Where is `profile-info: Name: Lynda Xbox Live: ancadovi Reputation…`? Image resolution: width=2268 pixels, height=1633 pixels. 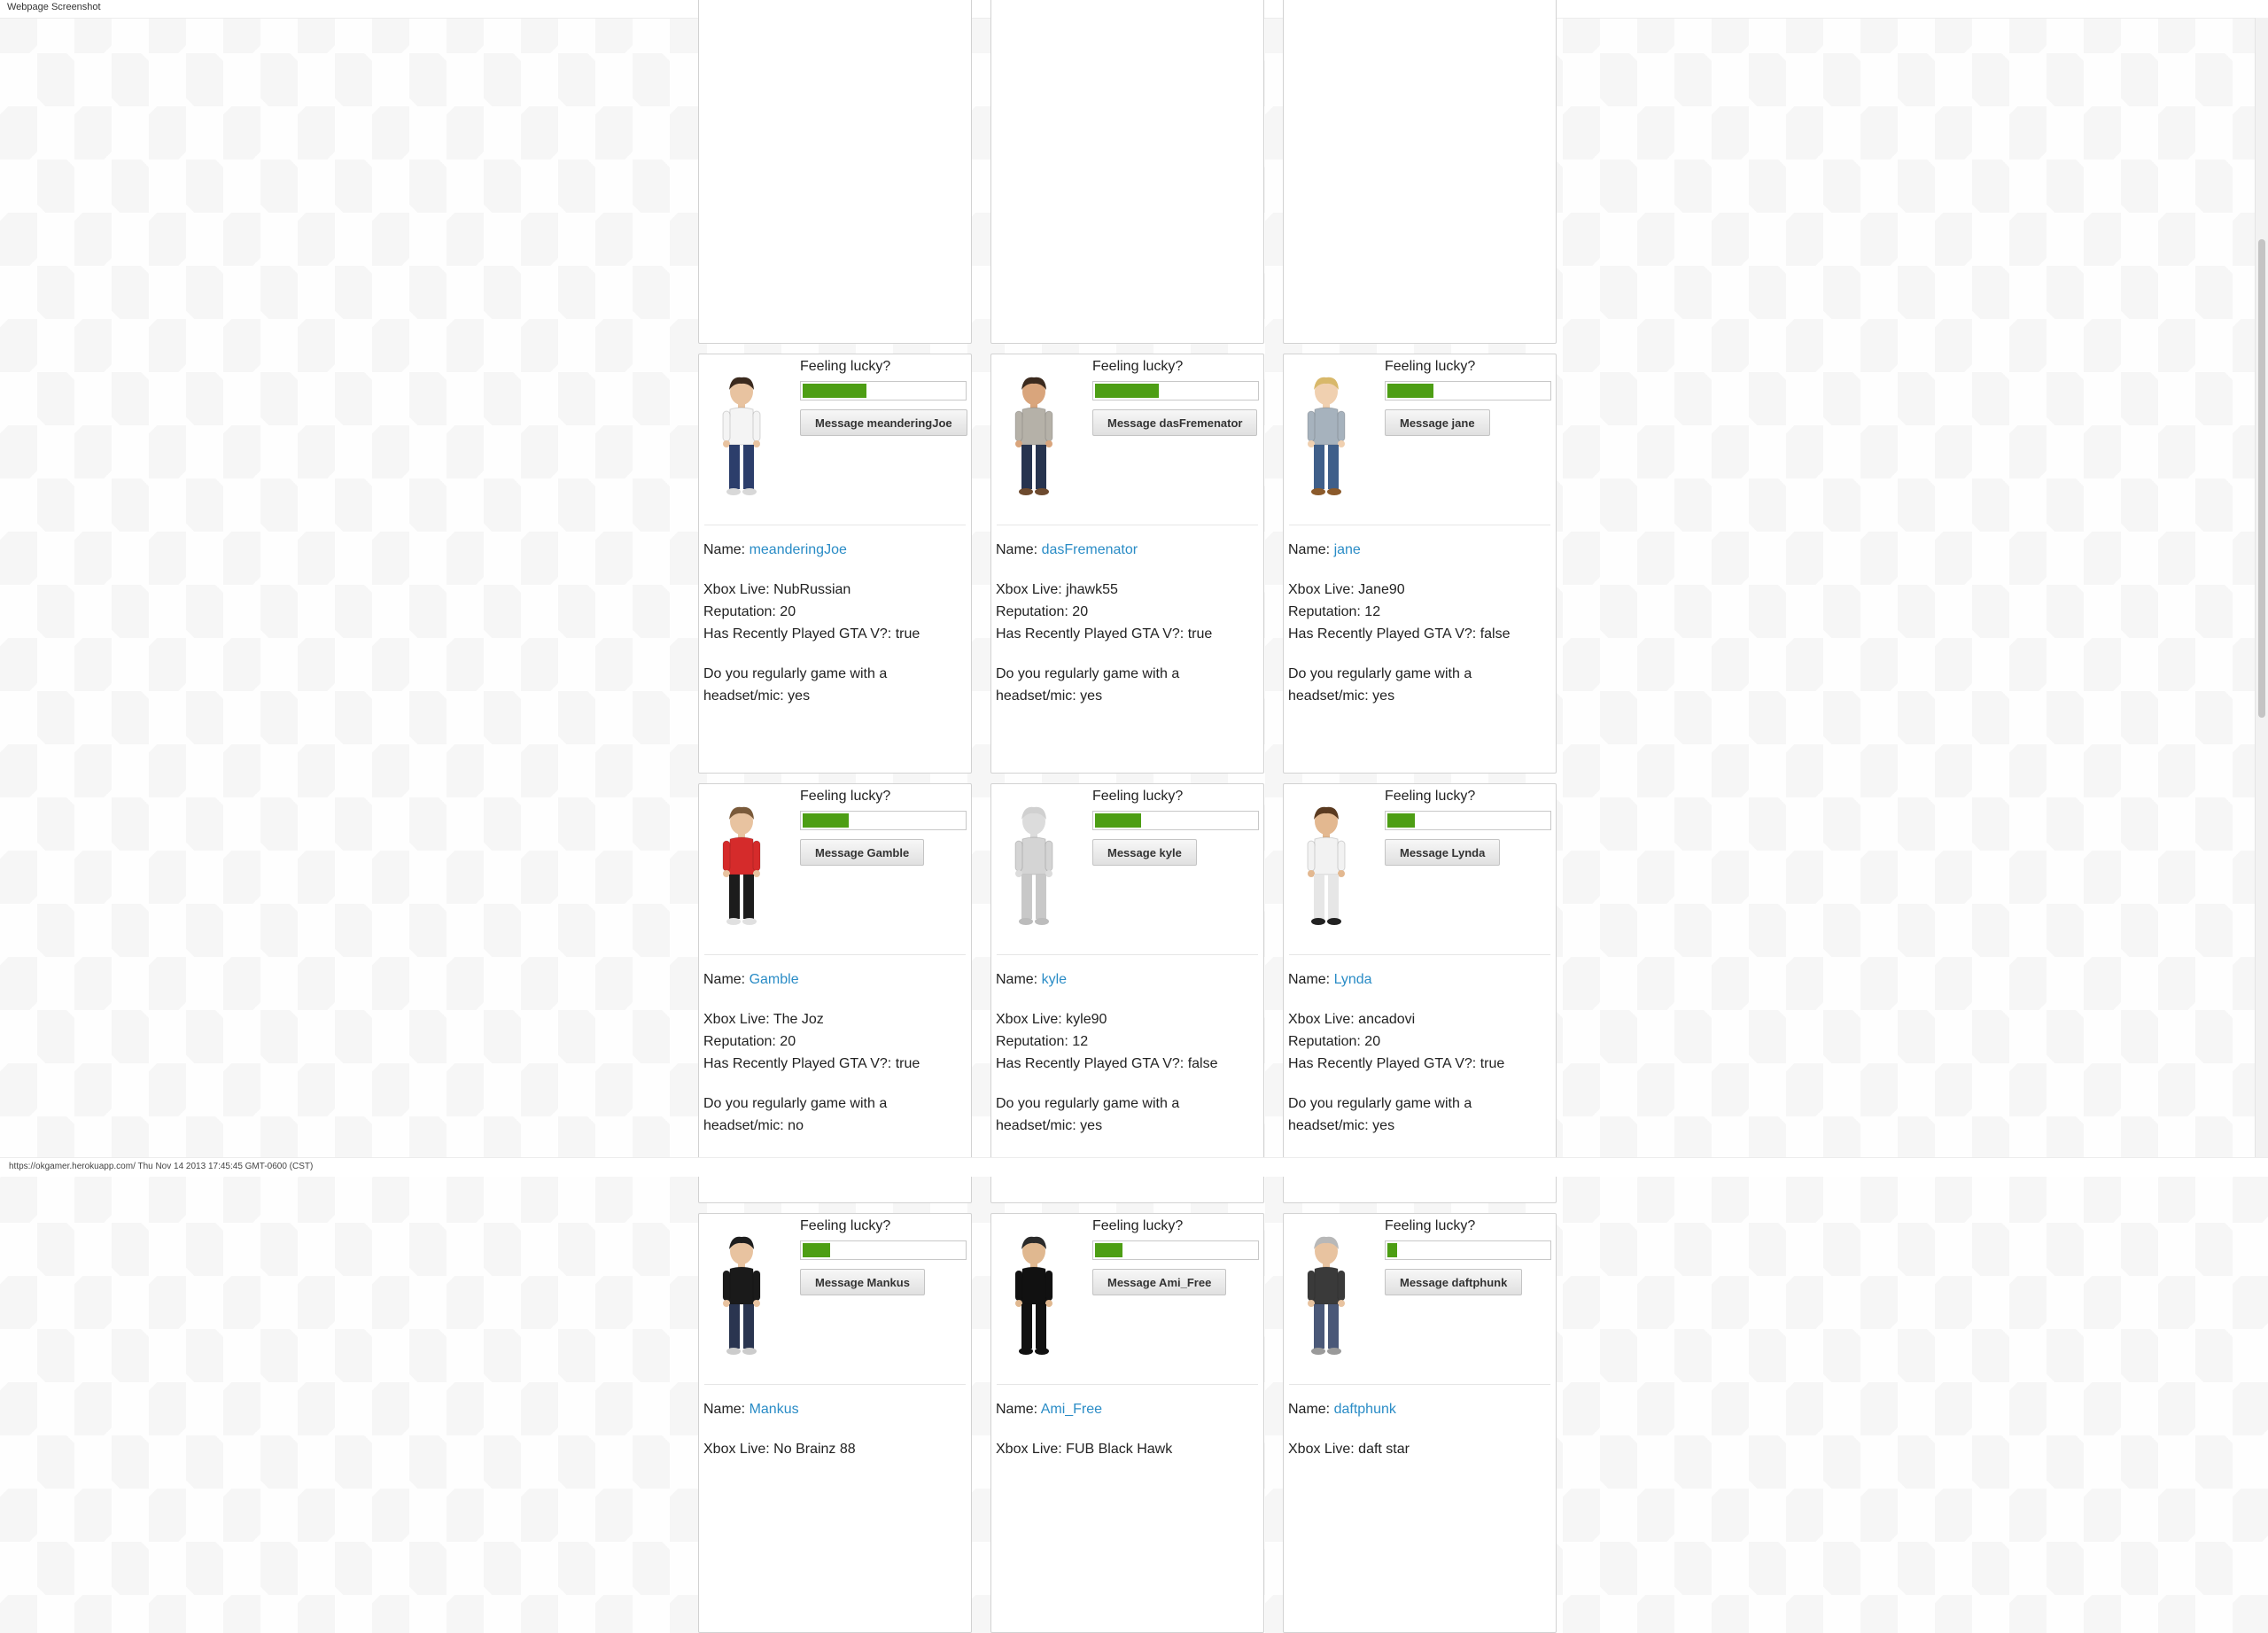
profile-info: Name: Lynda Xbox Live: ancadovi Reputation… is located at coordinates (1418, 1052).